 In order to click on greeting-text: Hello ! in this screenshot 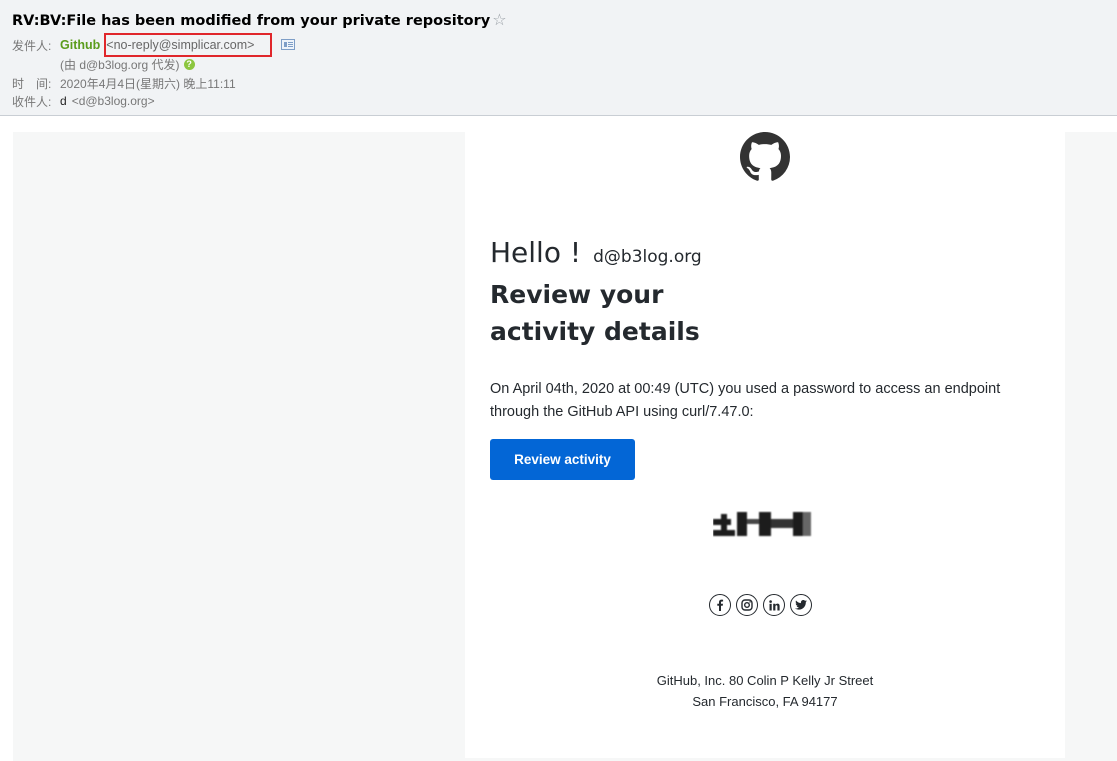, I will do `click(536, 252)`.